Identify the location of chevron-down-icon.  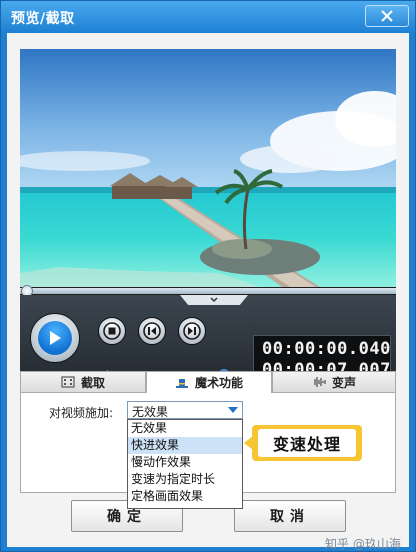
(214, 300).